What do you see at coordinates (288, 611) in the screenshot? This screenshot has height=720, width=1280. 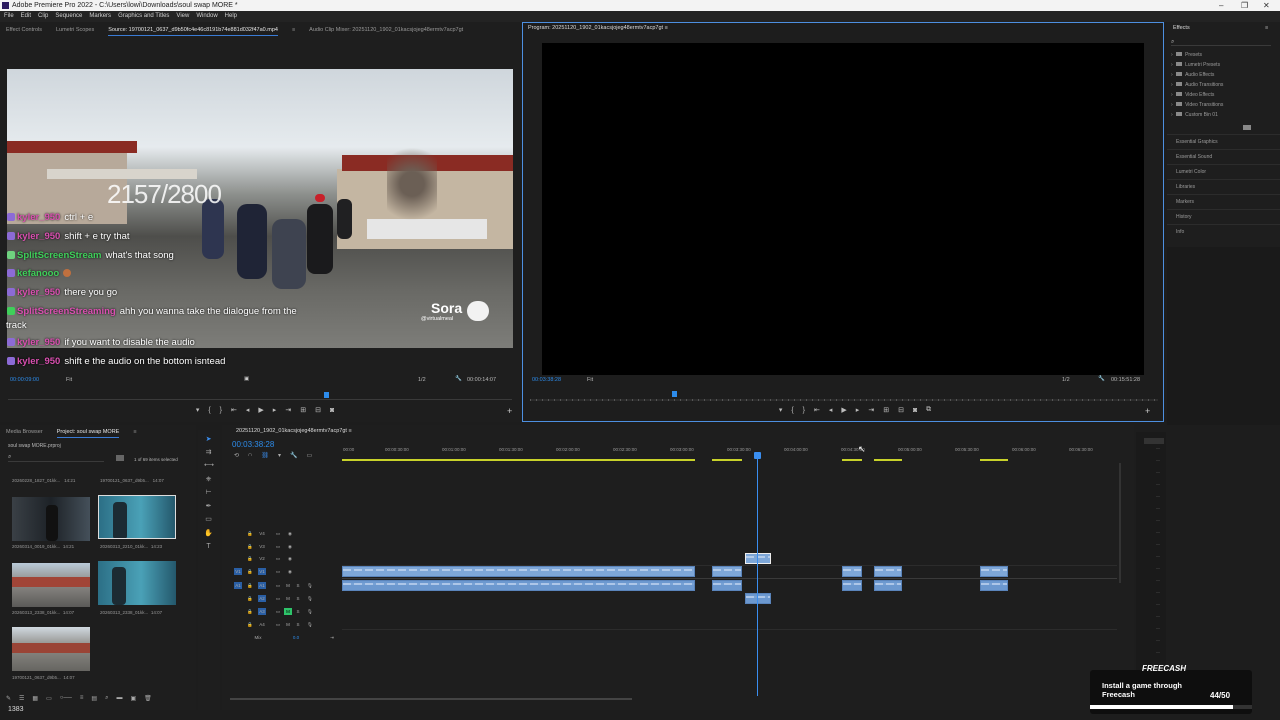 I see `mute-button-active: M` at bounding box center [288, 611].